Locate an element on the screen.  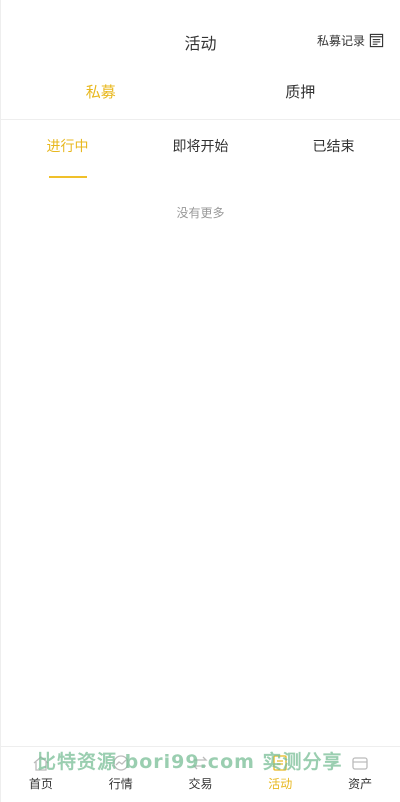
tab-staking: 质押 is located at coordinates (300, 96).